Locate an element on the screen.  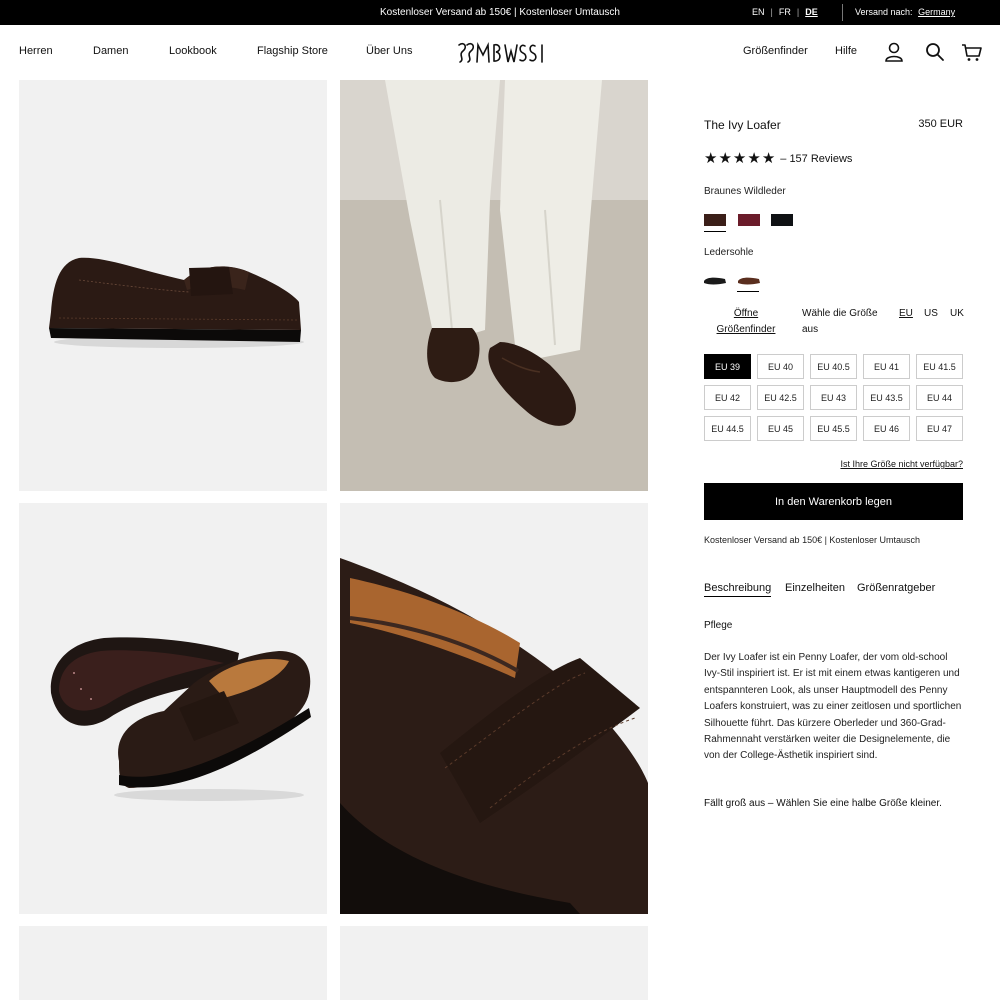
nav-damen: Damen is located at coordinates (110, 51).